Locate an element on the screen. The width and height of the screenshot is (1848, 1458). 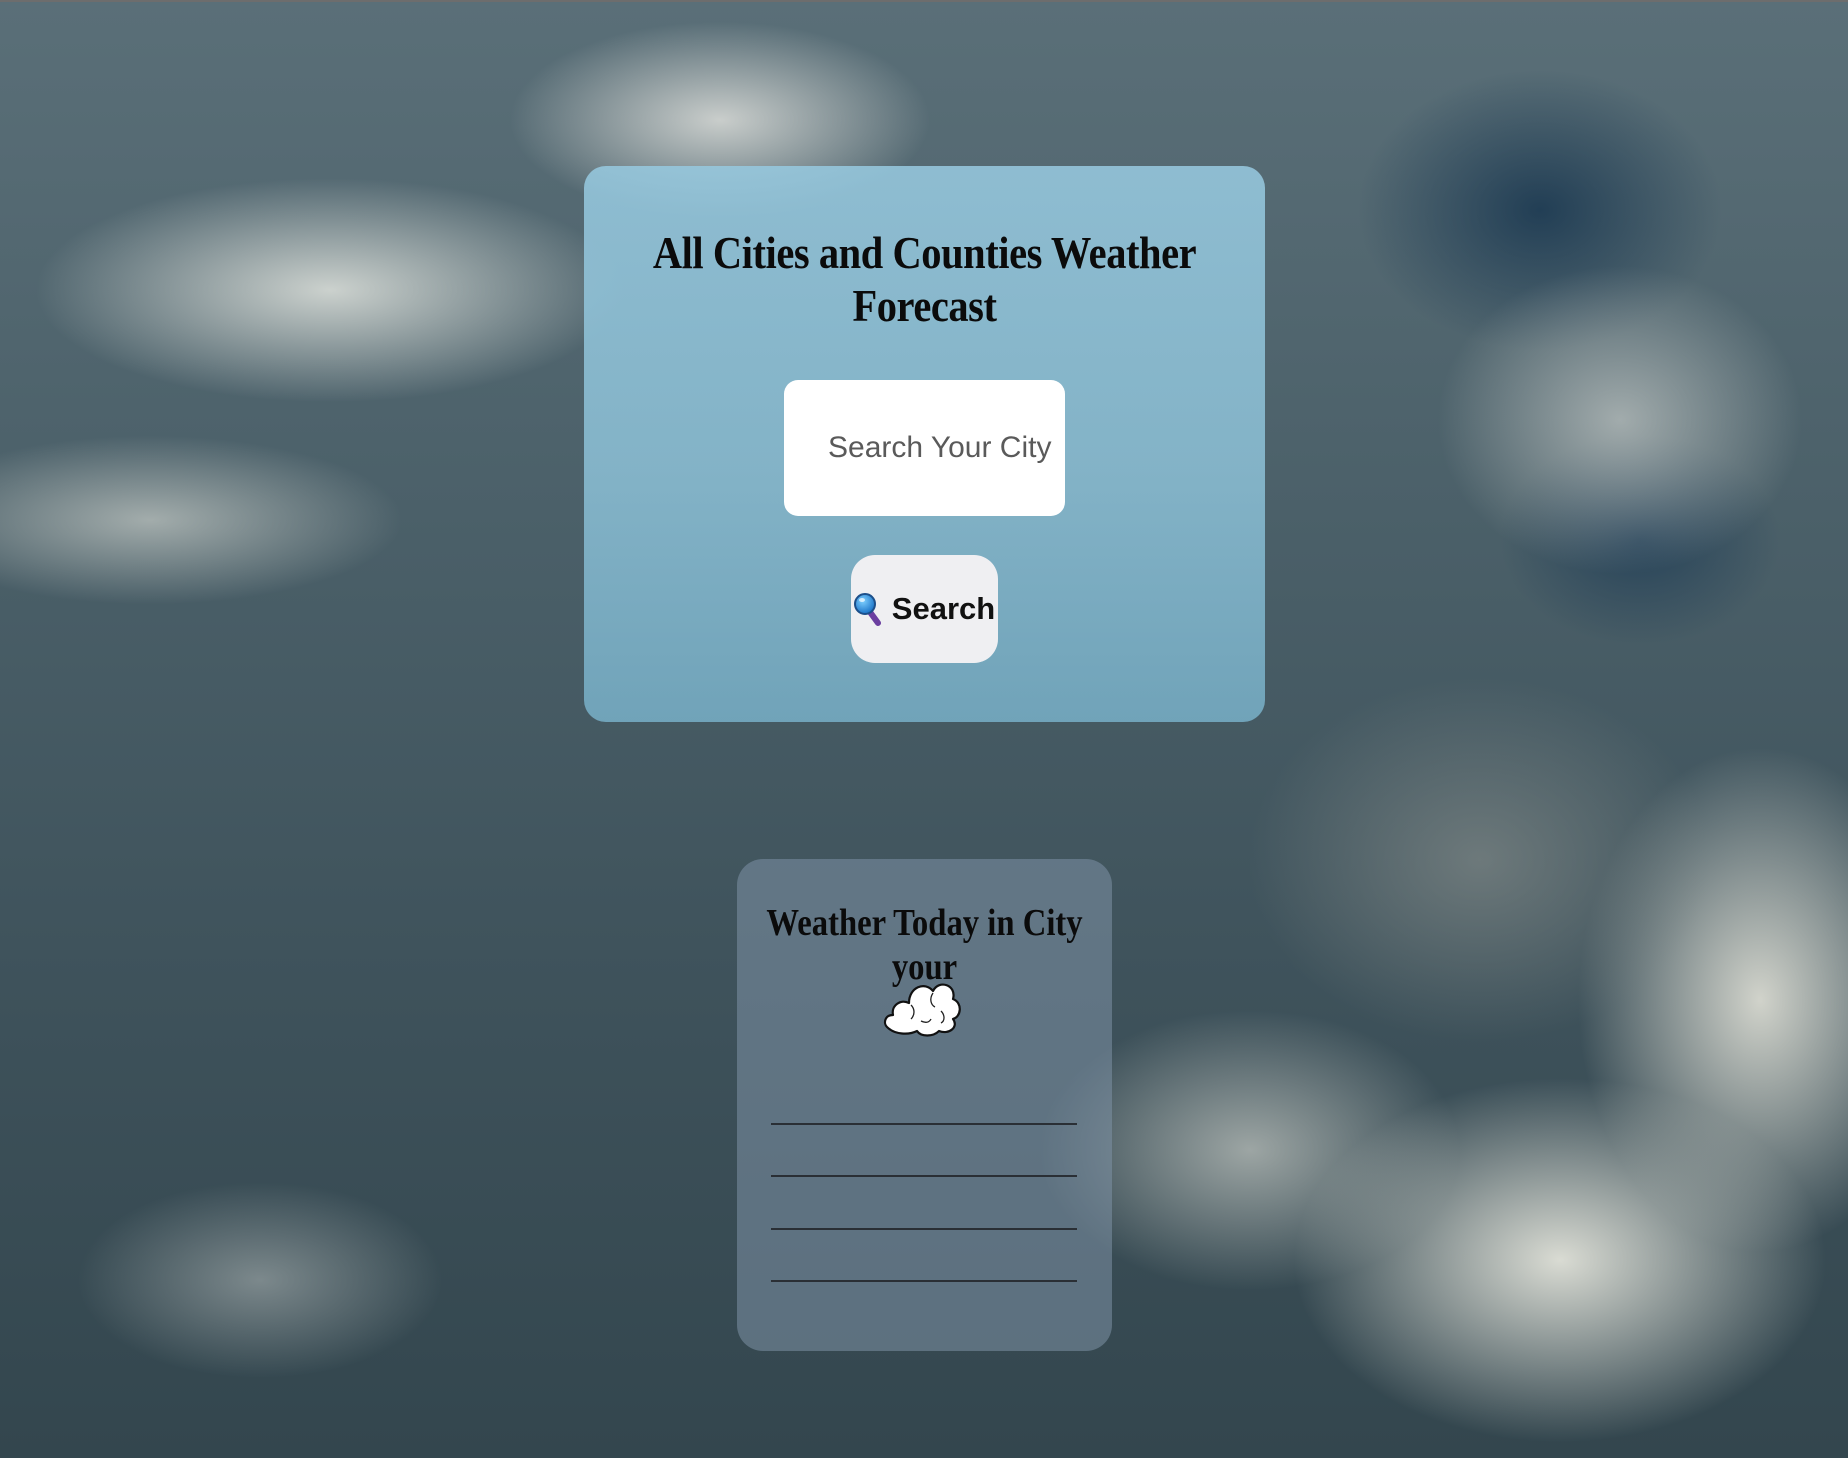
magnifying-glass-icon is located at coordinates (867, 609).